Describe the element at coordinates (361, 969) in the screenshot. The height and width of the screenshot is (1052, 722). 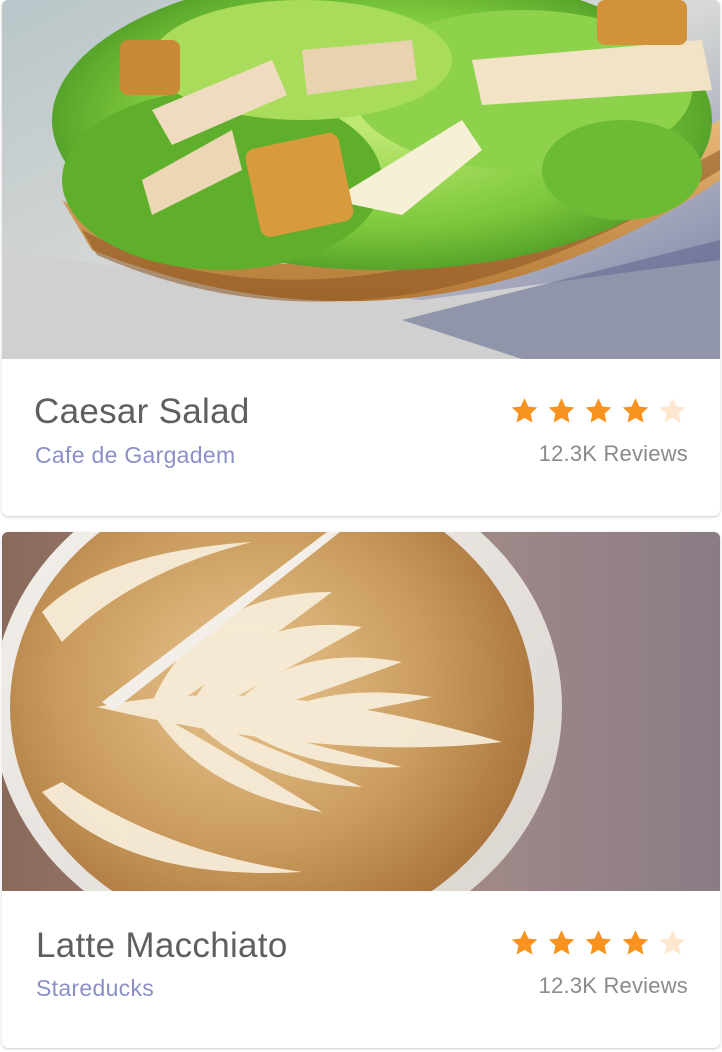
I see `card-body: Latte Macchiato Stareducks 12.3K Reviews` at that location.